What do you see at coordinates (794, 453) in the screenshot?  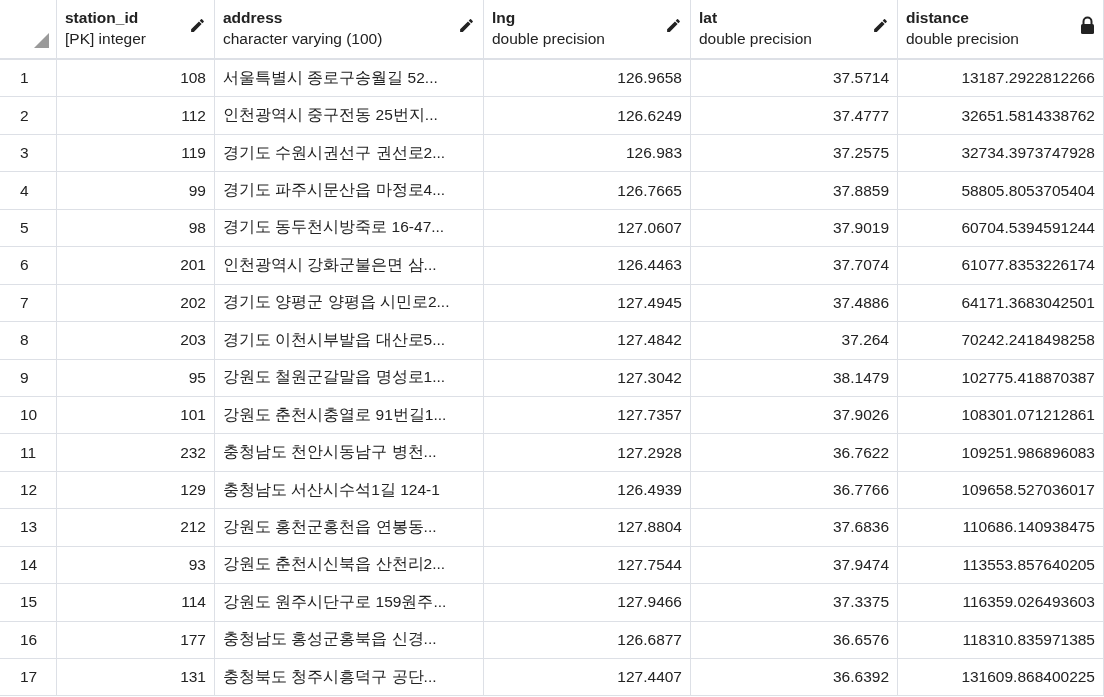 I see `table-cell: 36.7622` at bounding box center [794, 453].